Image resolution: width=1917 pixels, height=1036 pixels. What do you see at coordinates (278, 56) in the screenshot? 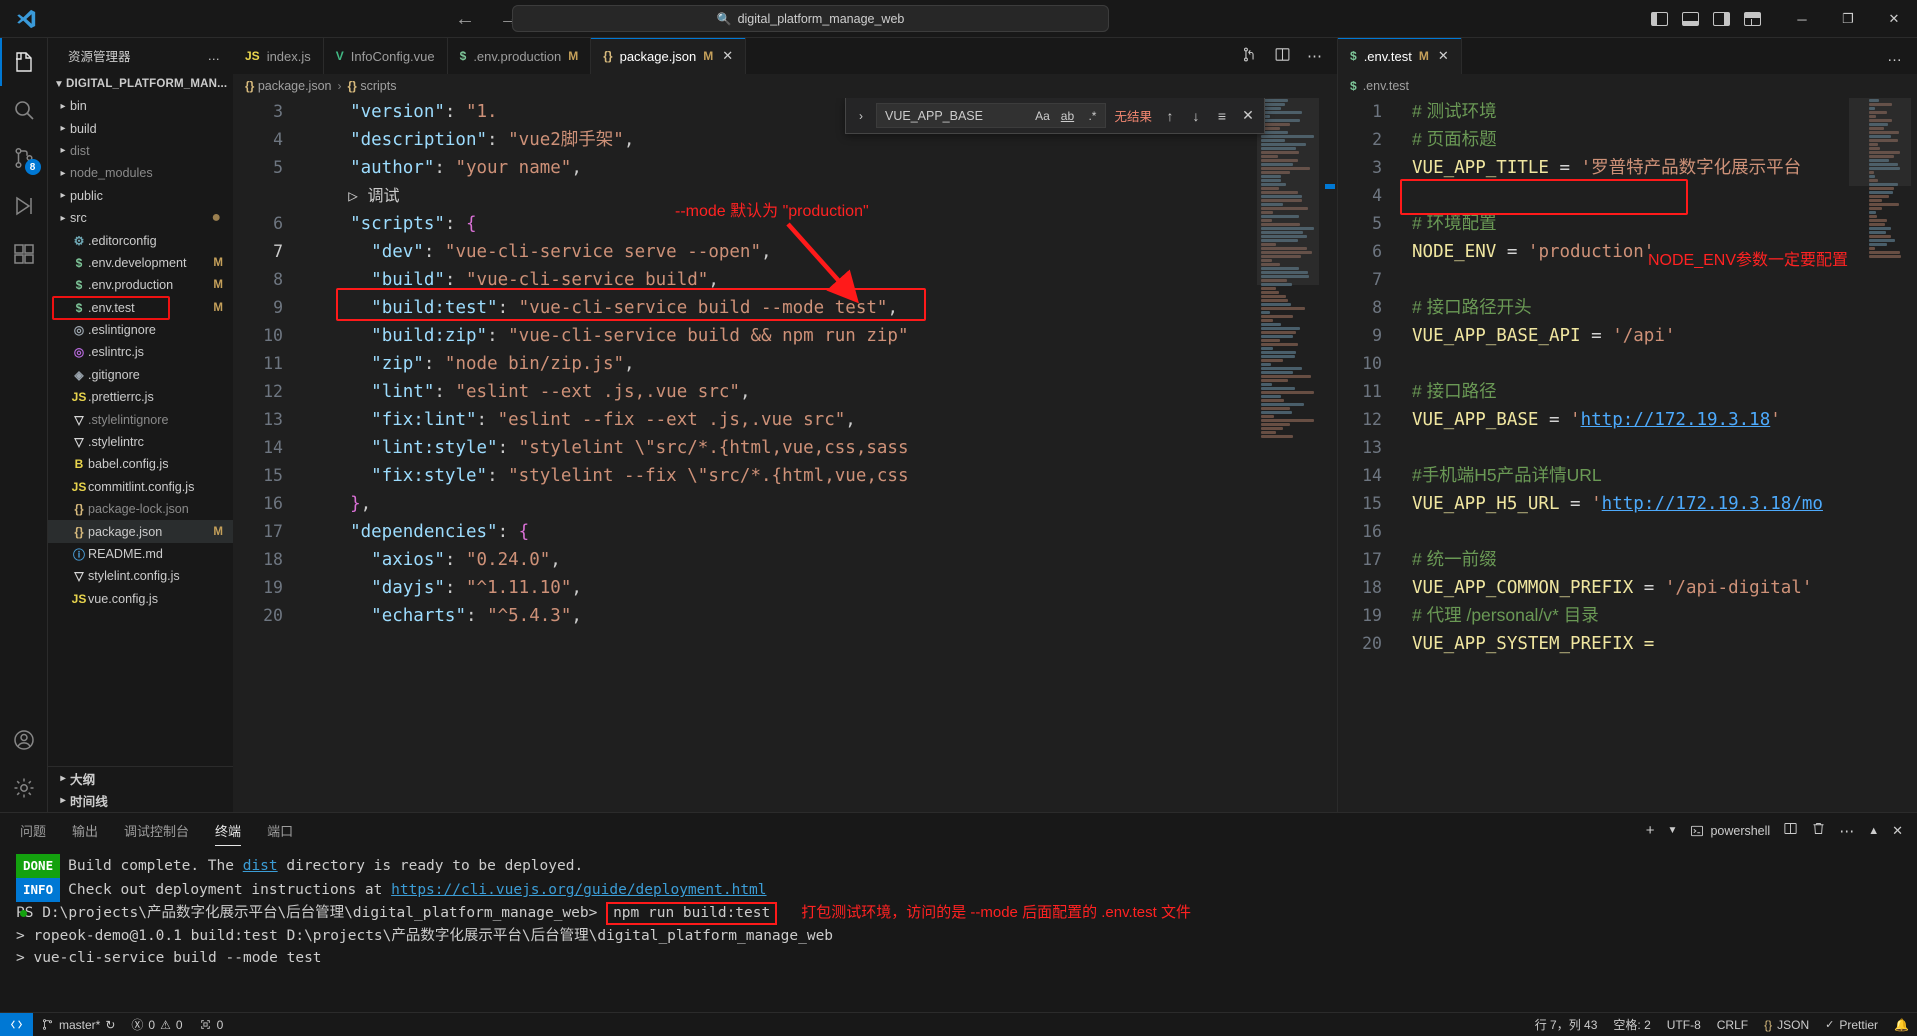
I see `tab-index.js: JS index.js` at bounding box center [278, 56].